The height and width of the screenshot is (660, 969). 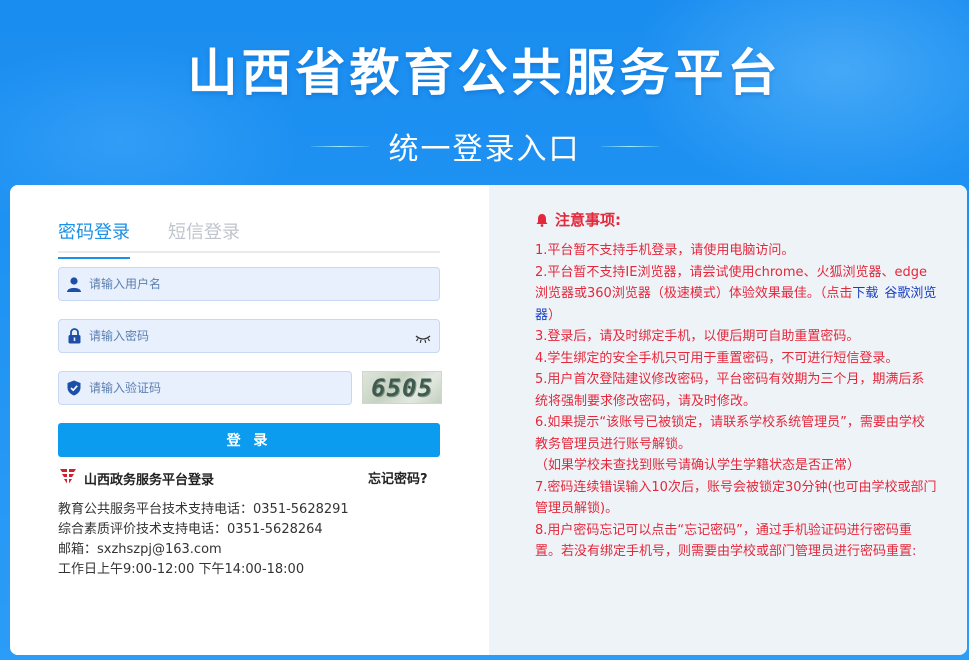 I want to click on subtitle-divider-right, so click(x=629, y=146).